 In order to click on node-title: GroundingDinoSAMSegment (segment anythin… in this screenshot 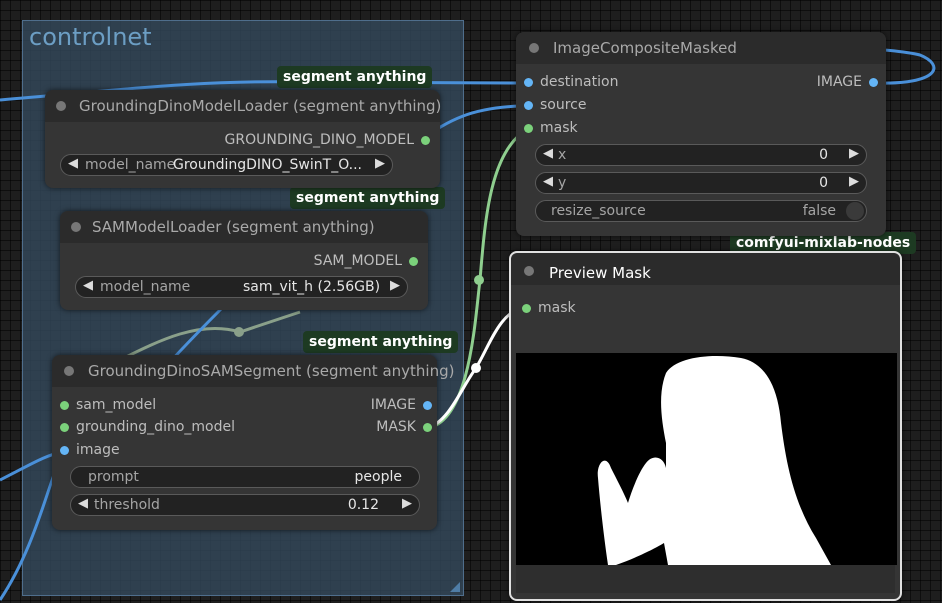, I will do `click(271, 371)`.